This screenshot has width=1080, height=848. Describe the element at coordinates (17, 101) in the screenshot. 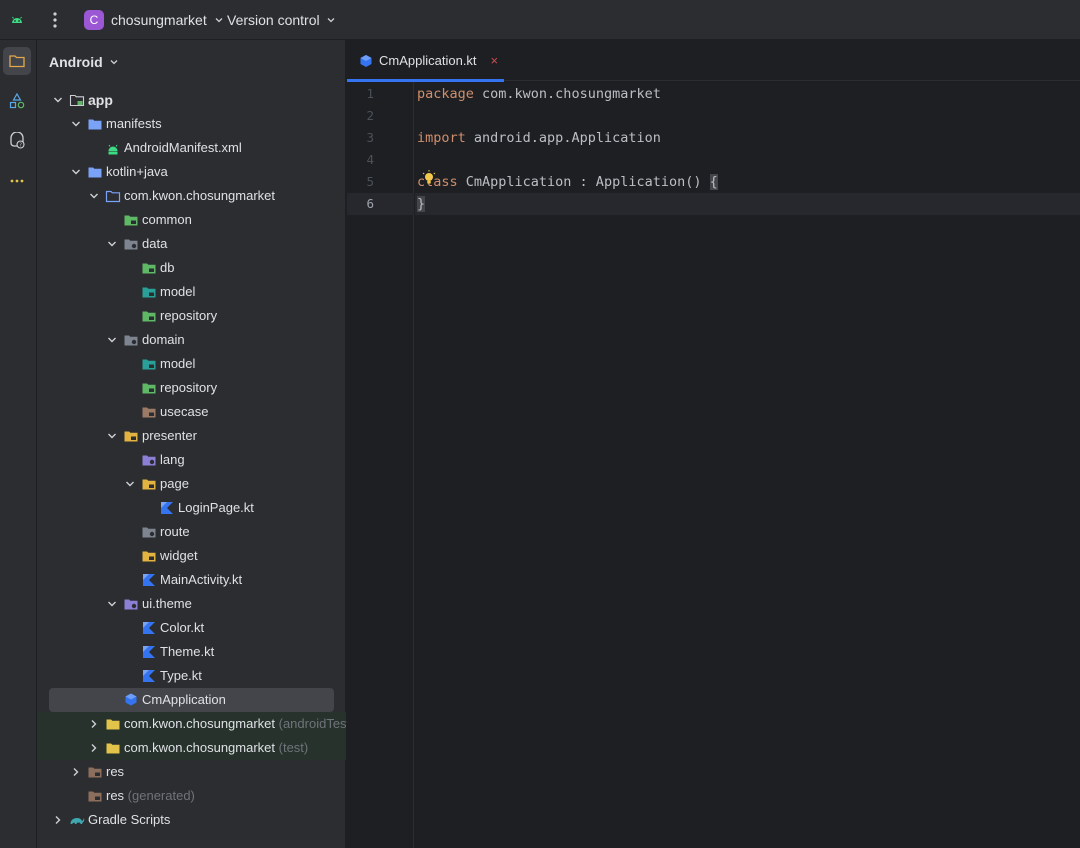

I see `resource-manager-button` at that location.